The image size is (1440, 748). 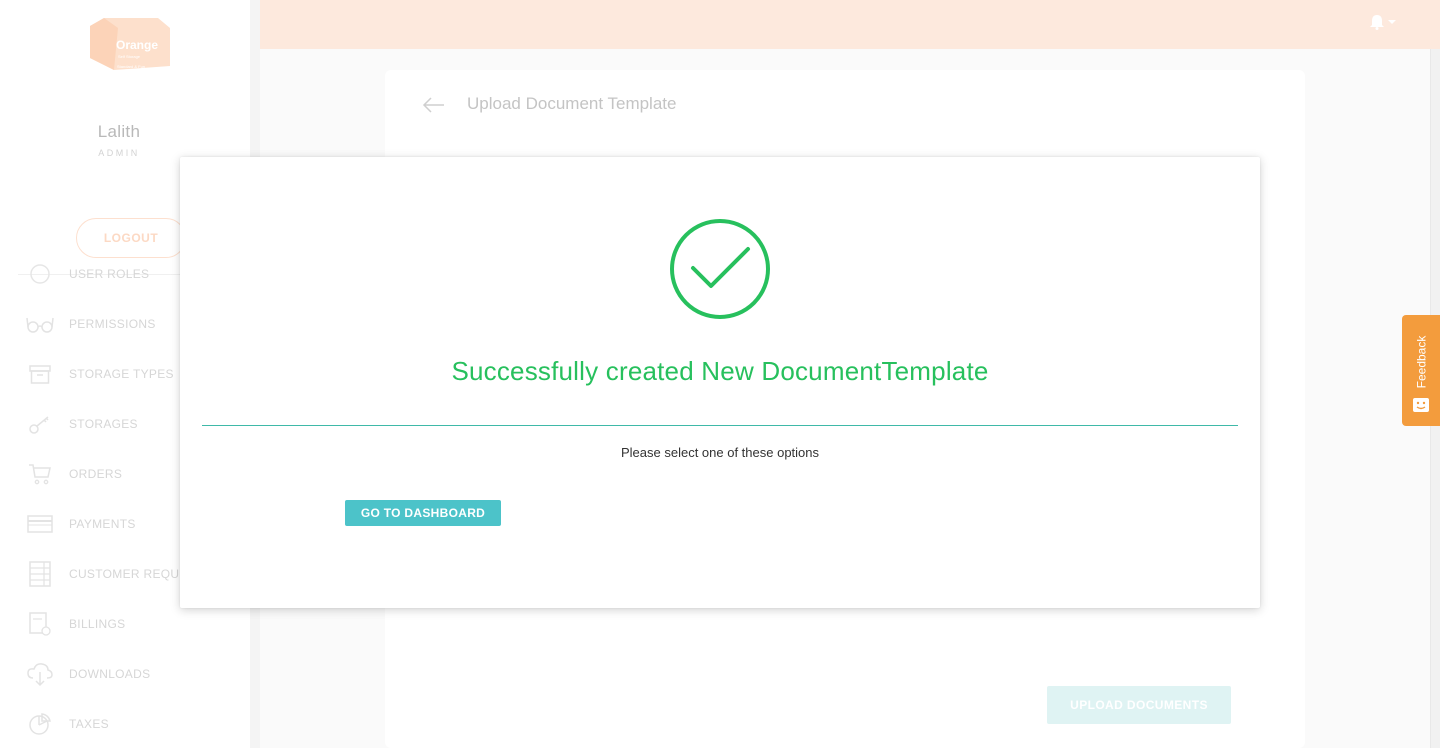 I want to click on sidebar-item-downloads: DOWNLOADS, so click(x=138, y=674).